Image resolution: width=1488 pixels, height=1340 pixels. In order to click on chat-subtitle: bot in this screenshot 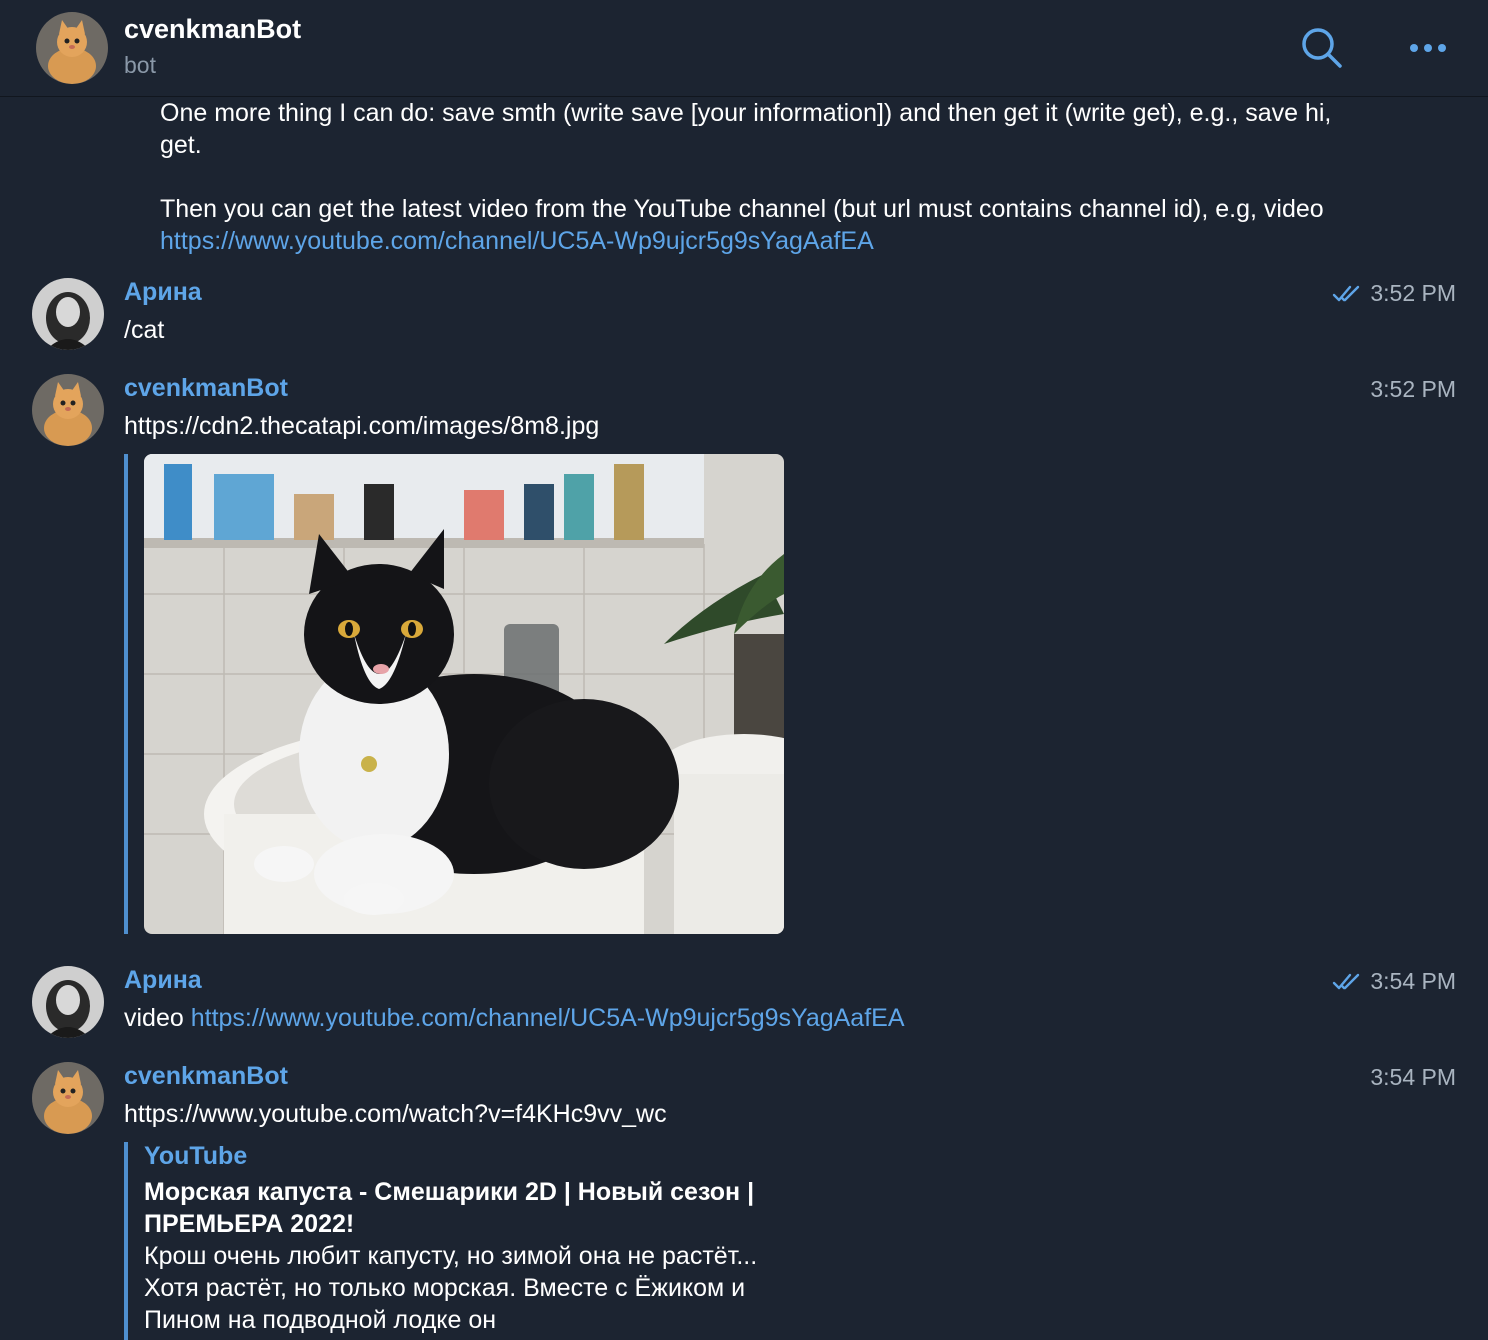, I will do `click(140, 65)`.